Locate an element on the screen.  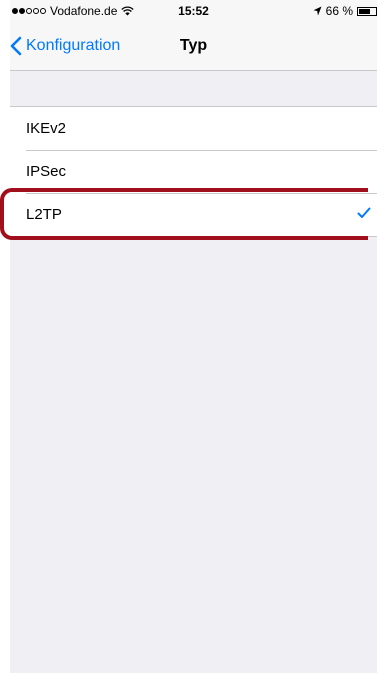
list-item-ipsec: IPSec is located at coordinates (193, 171).